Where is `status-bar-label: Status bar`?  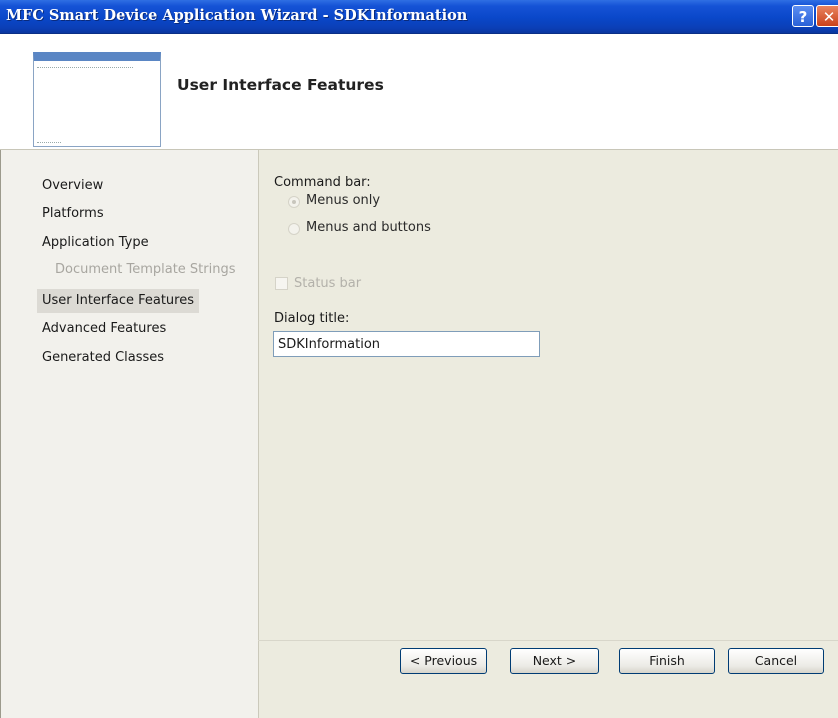 status-bar-label: Status bar is located at coordinates (328, 283).